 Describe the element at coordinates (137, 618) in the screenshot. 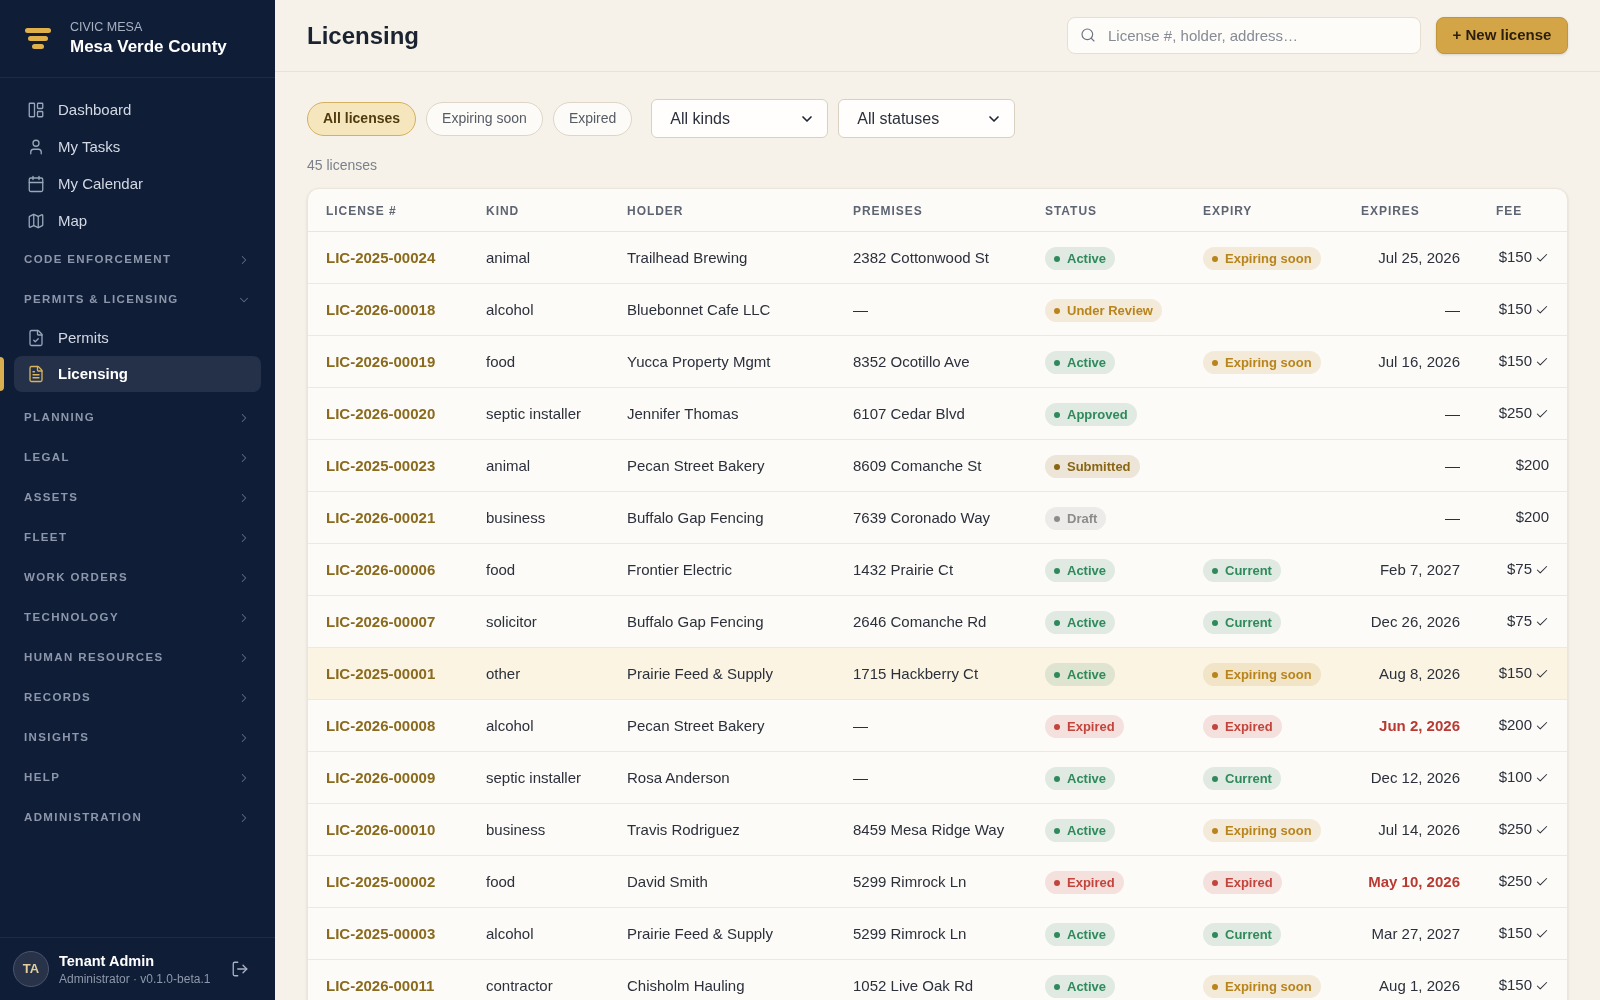

I see `section-header: TECHNOLOGY` at that location.